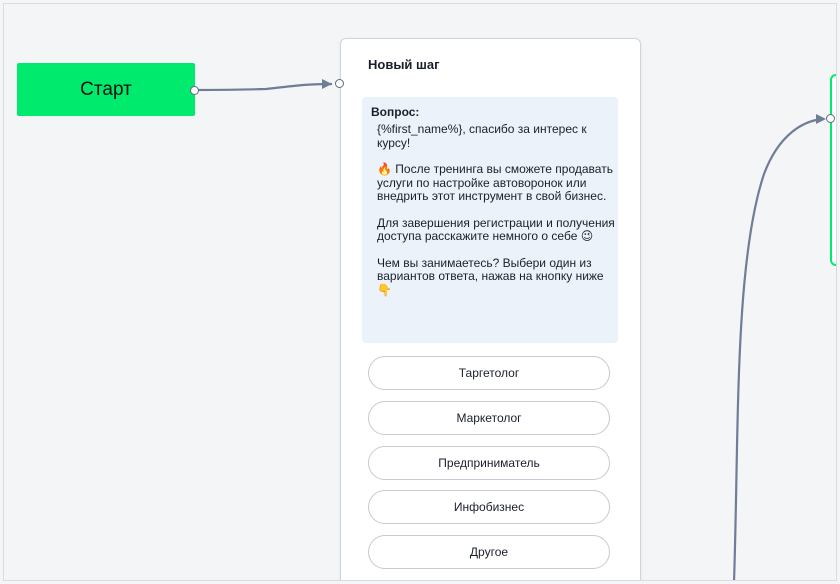 This screenshot has width=840, height=584. What do you see at coordinates (821, 119) in the screenshot?
I see `arrow-head-right` at bounding box center [821, 119].